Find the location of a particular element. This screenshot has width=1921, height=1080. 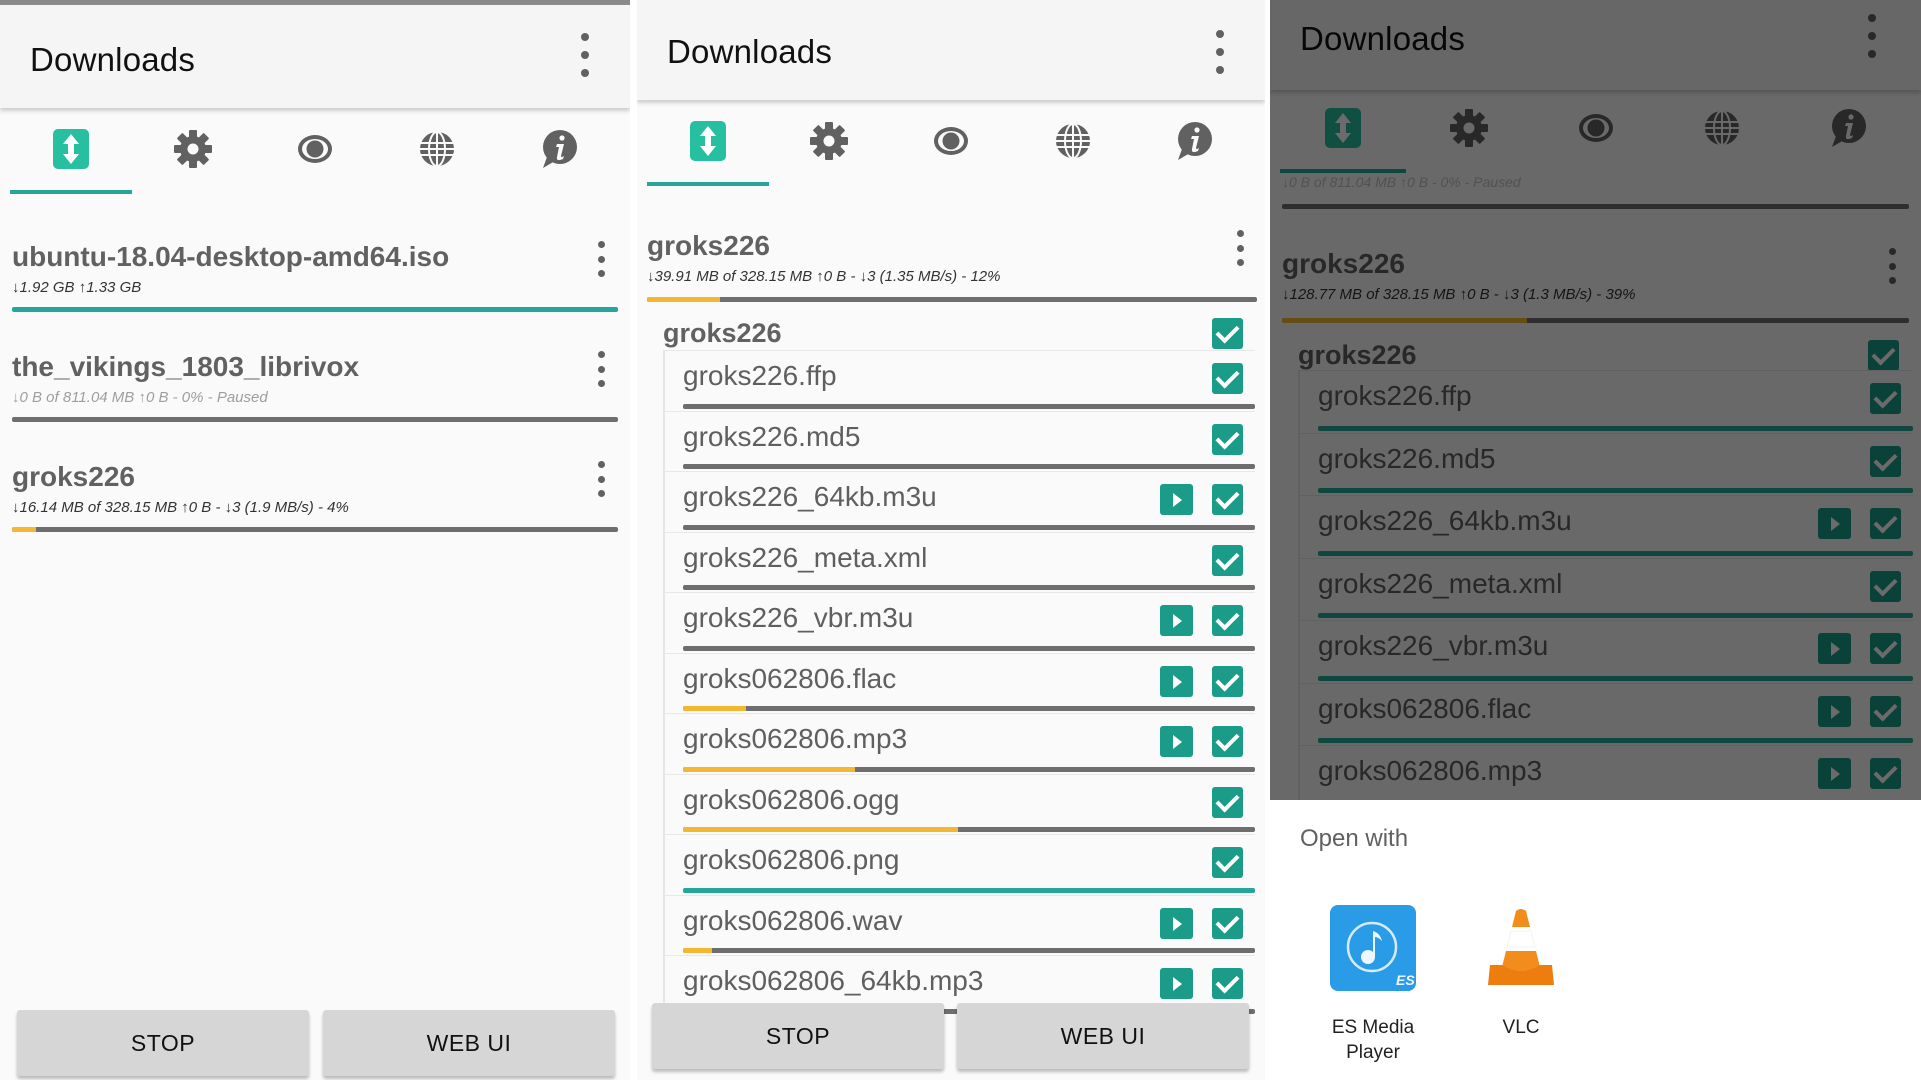

eye-icon is located at coordinates (315, 151).